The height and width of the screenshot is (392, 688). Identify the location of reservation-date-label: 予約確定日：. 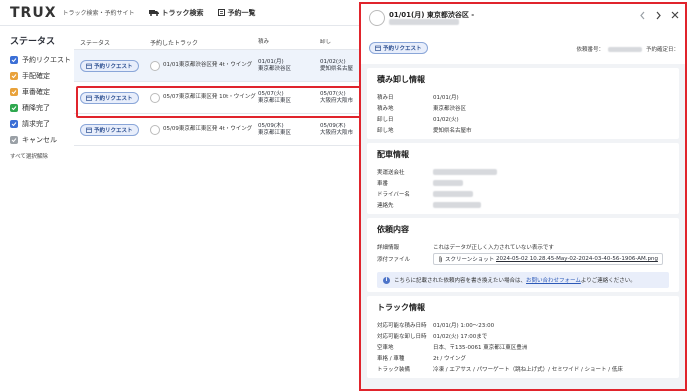
(662, 50).